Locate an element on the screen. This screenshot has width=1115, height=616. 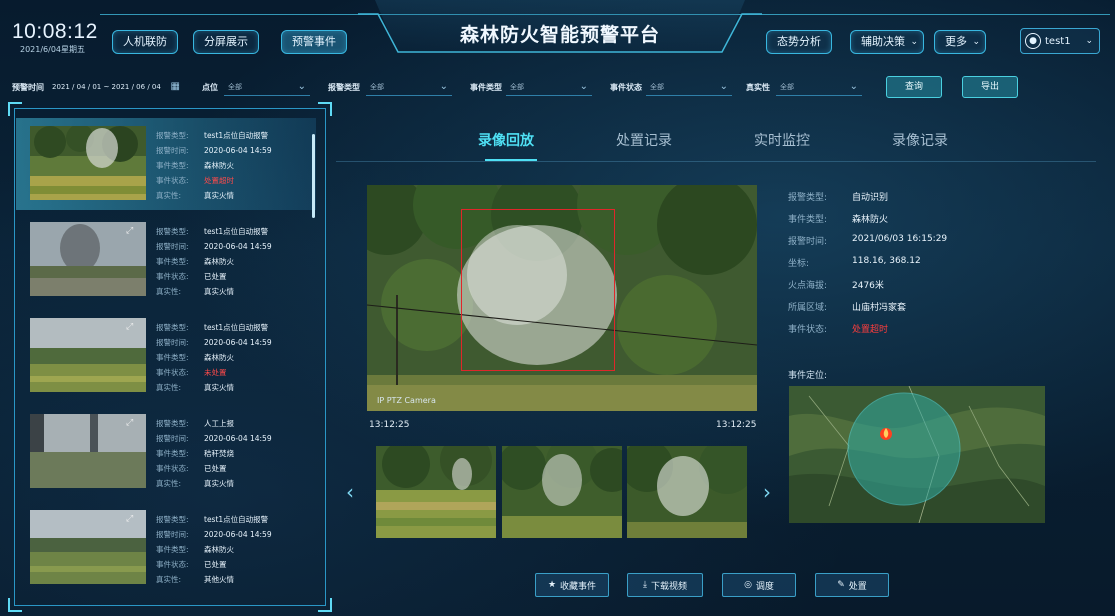
query-button: 查询 is located at coordinates (914, 87).